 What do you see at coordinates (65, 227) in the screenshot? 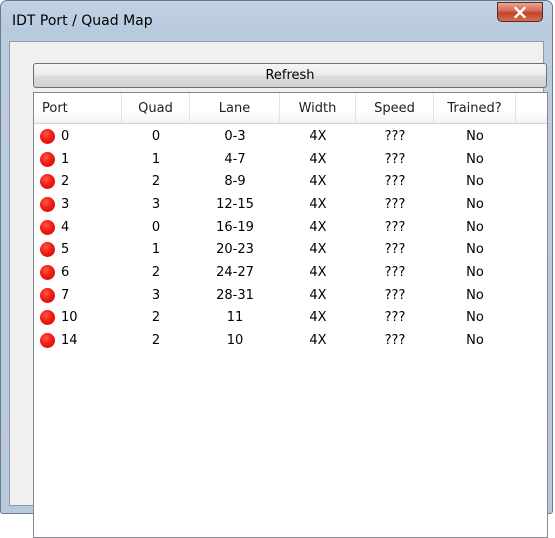
I see `port-value: 4` at bounding box center [65, 227].